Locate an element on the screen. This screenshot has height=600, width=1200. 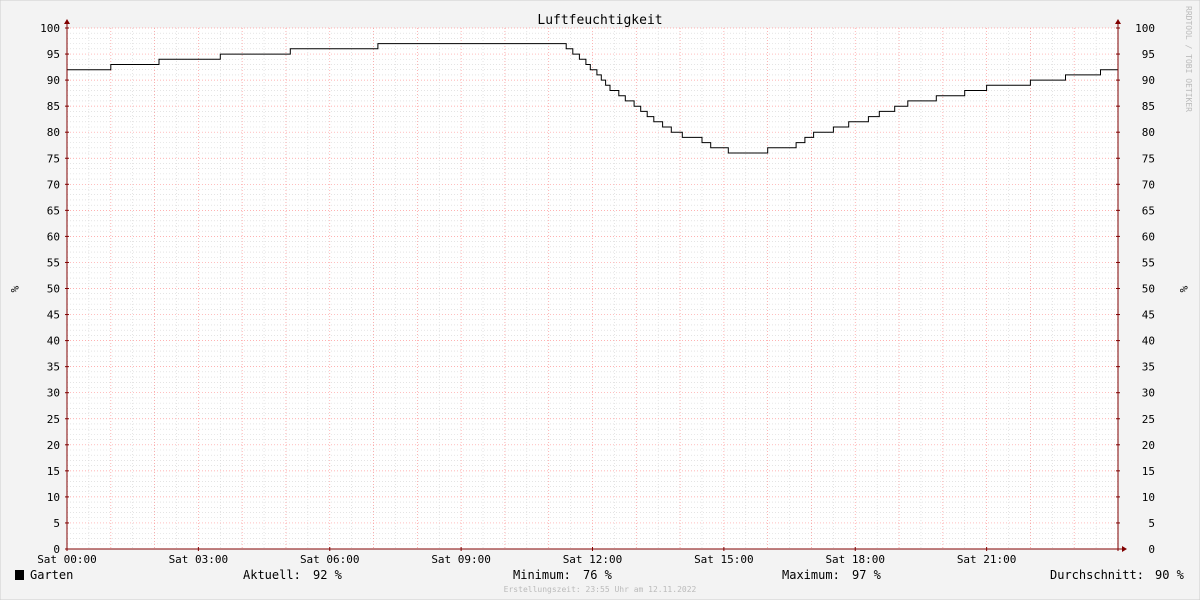
x-tick-label: Sat 21:00 is located at coordinates (987, 559).